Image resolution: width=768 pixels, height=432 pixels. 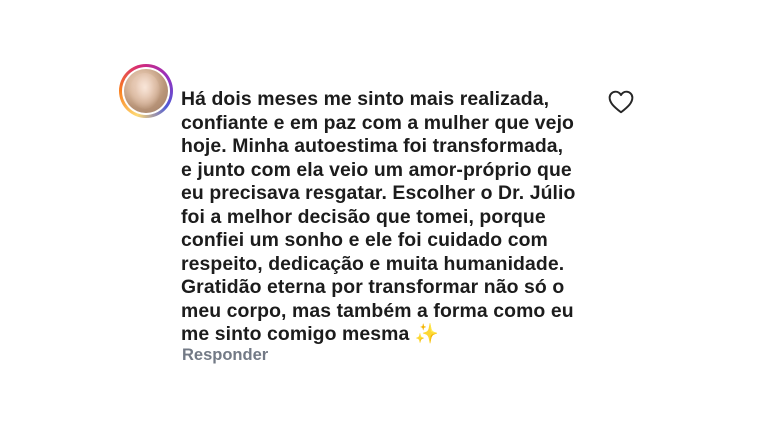 I want to click on comment-line: me sinto comigo mesma, so click(x=295, y=334).